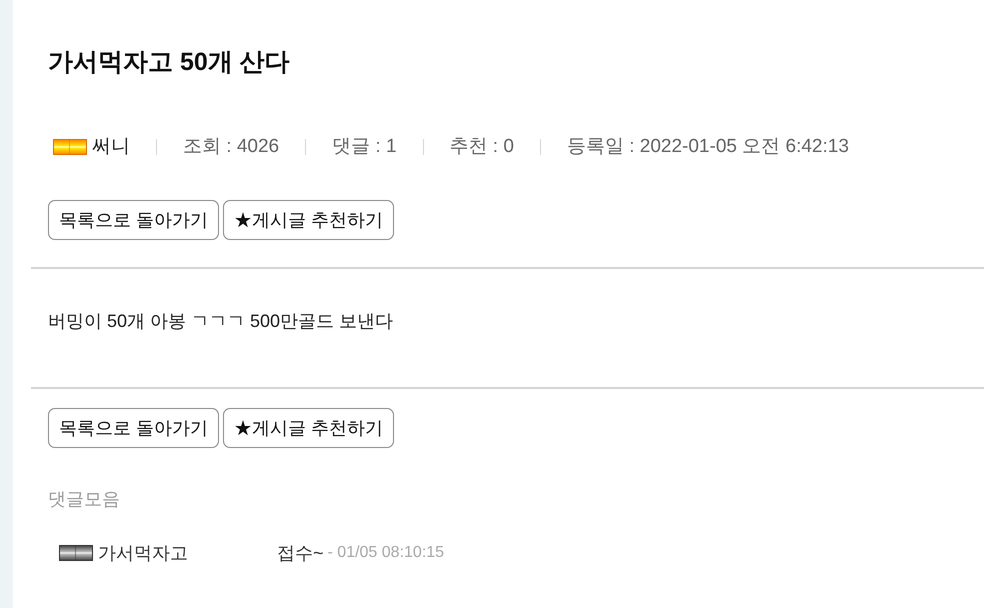 The image size is (984, 608). I want to click on post-body: 버밍이 50개 아봉 ㄱㄱㄱ 500만골드 보낸다, so click(221, 321).